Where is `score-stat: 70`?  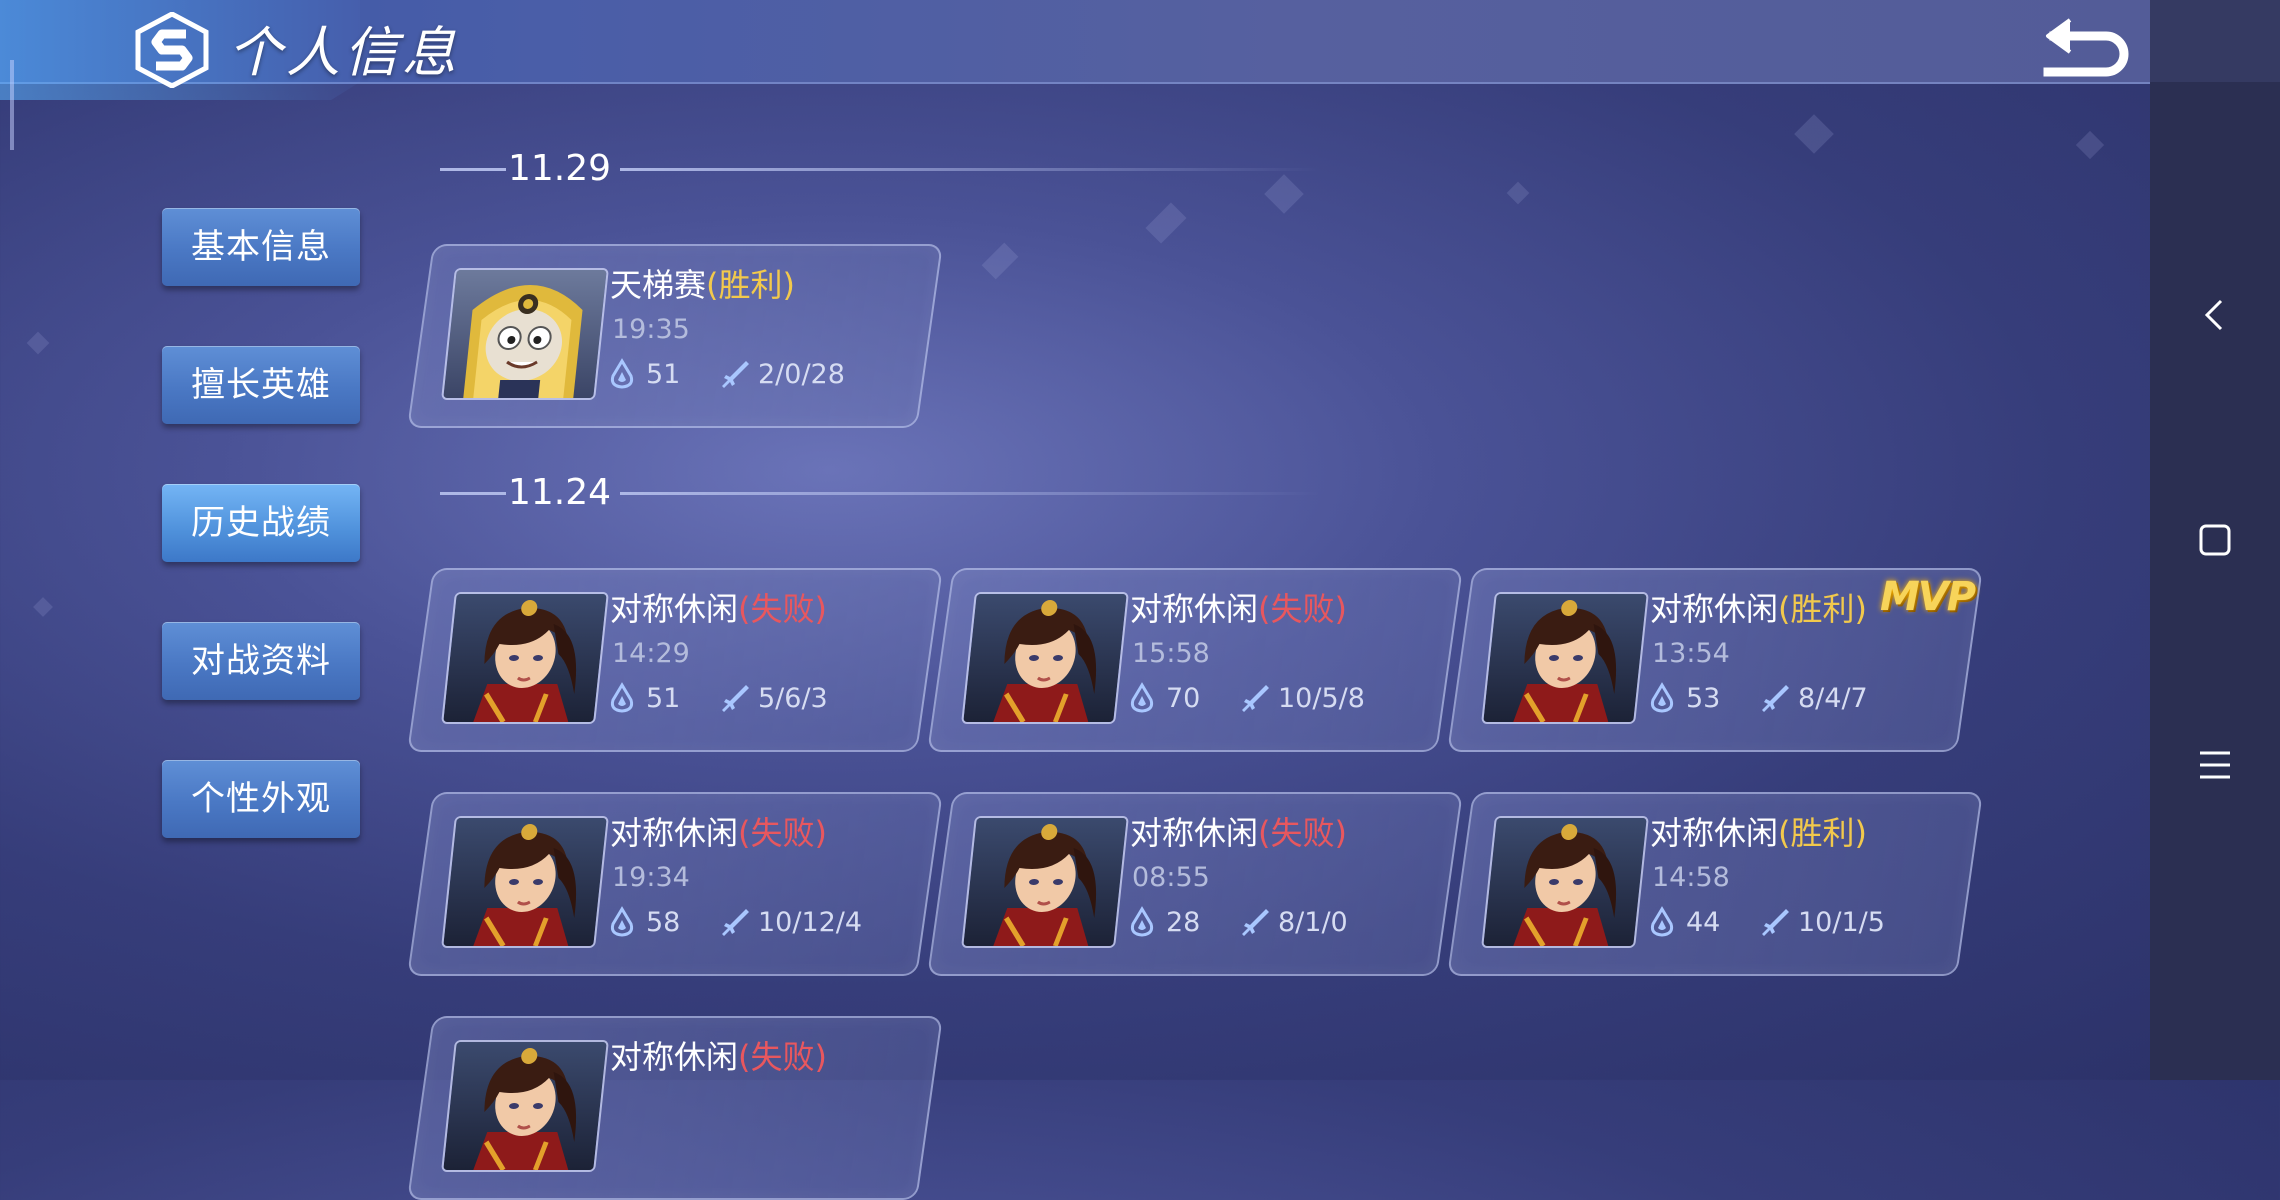 score-stat: 70 is located at coordinates (1163, 698).